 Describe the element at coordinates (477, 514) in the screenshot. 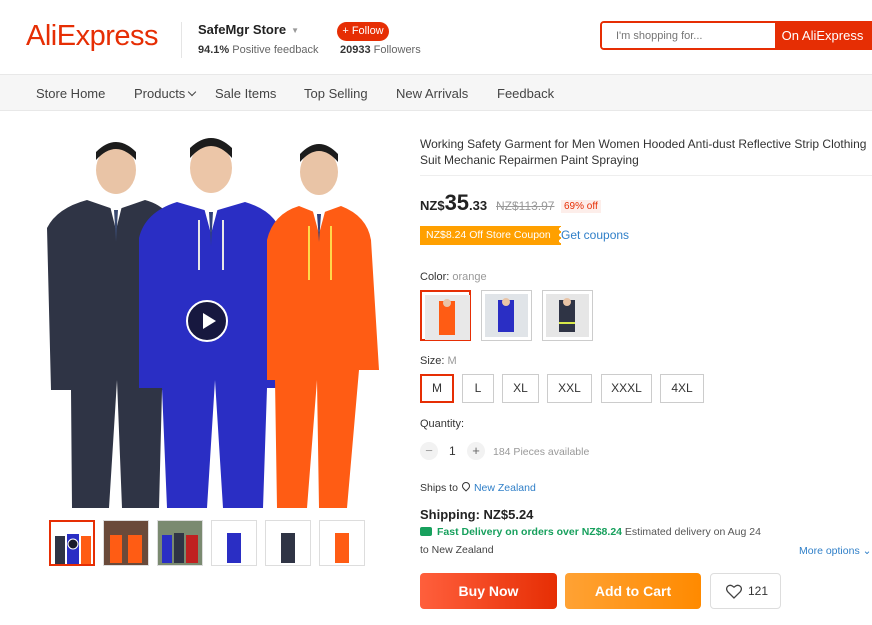

I see `shipping-cost: Shipping: NZ$5.24` at that location.